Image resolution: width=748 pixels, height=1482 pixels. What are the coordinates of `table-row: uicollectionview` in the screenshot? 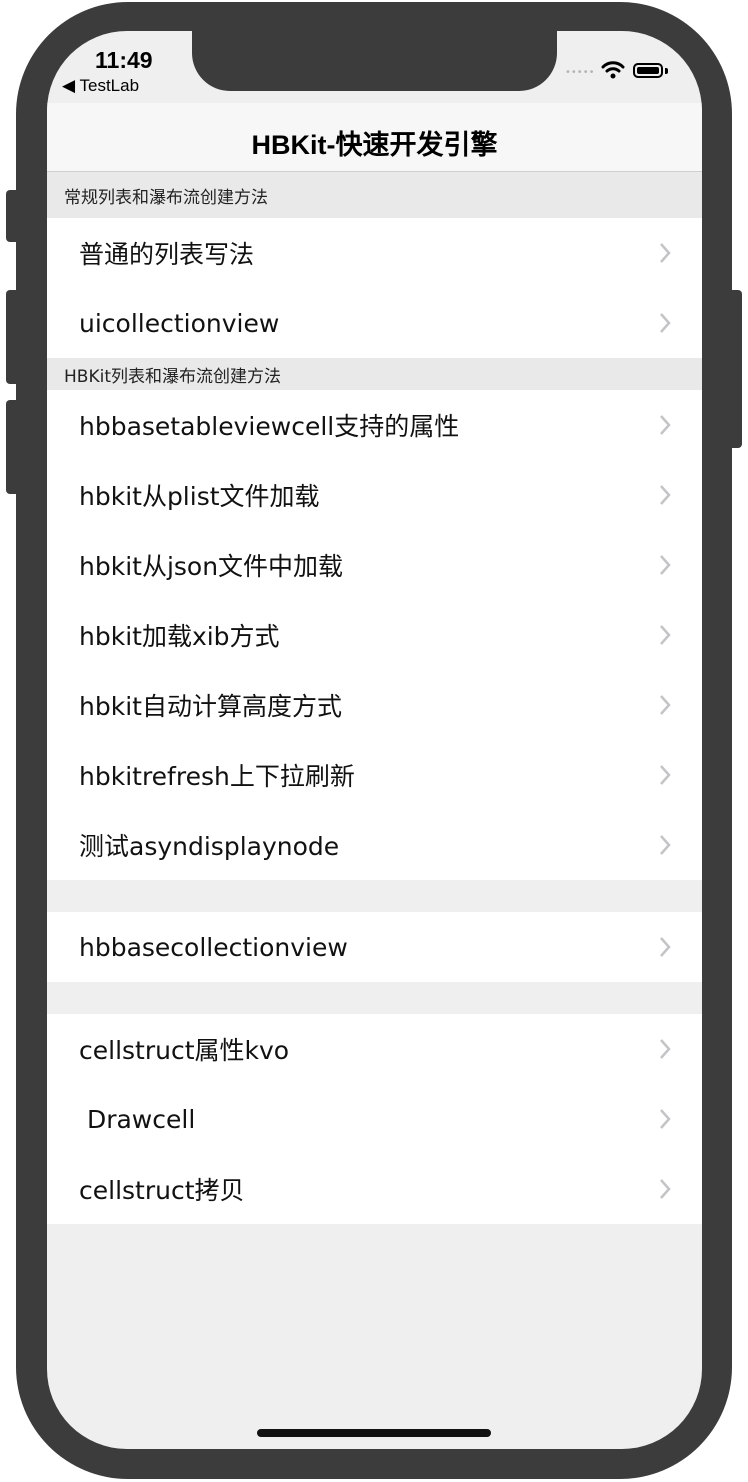 It's located at (374, 323).